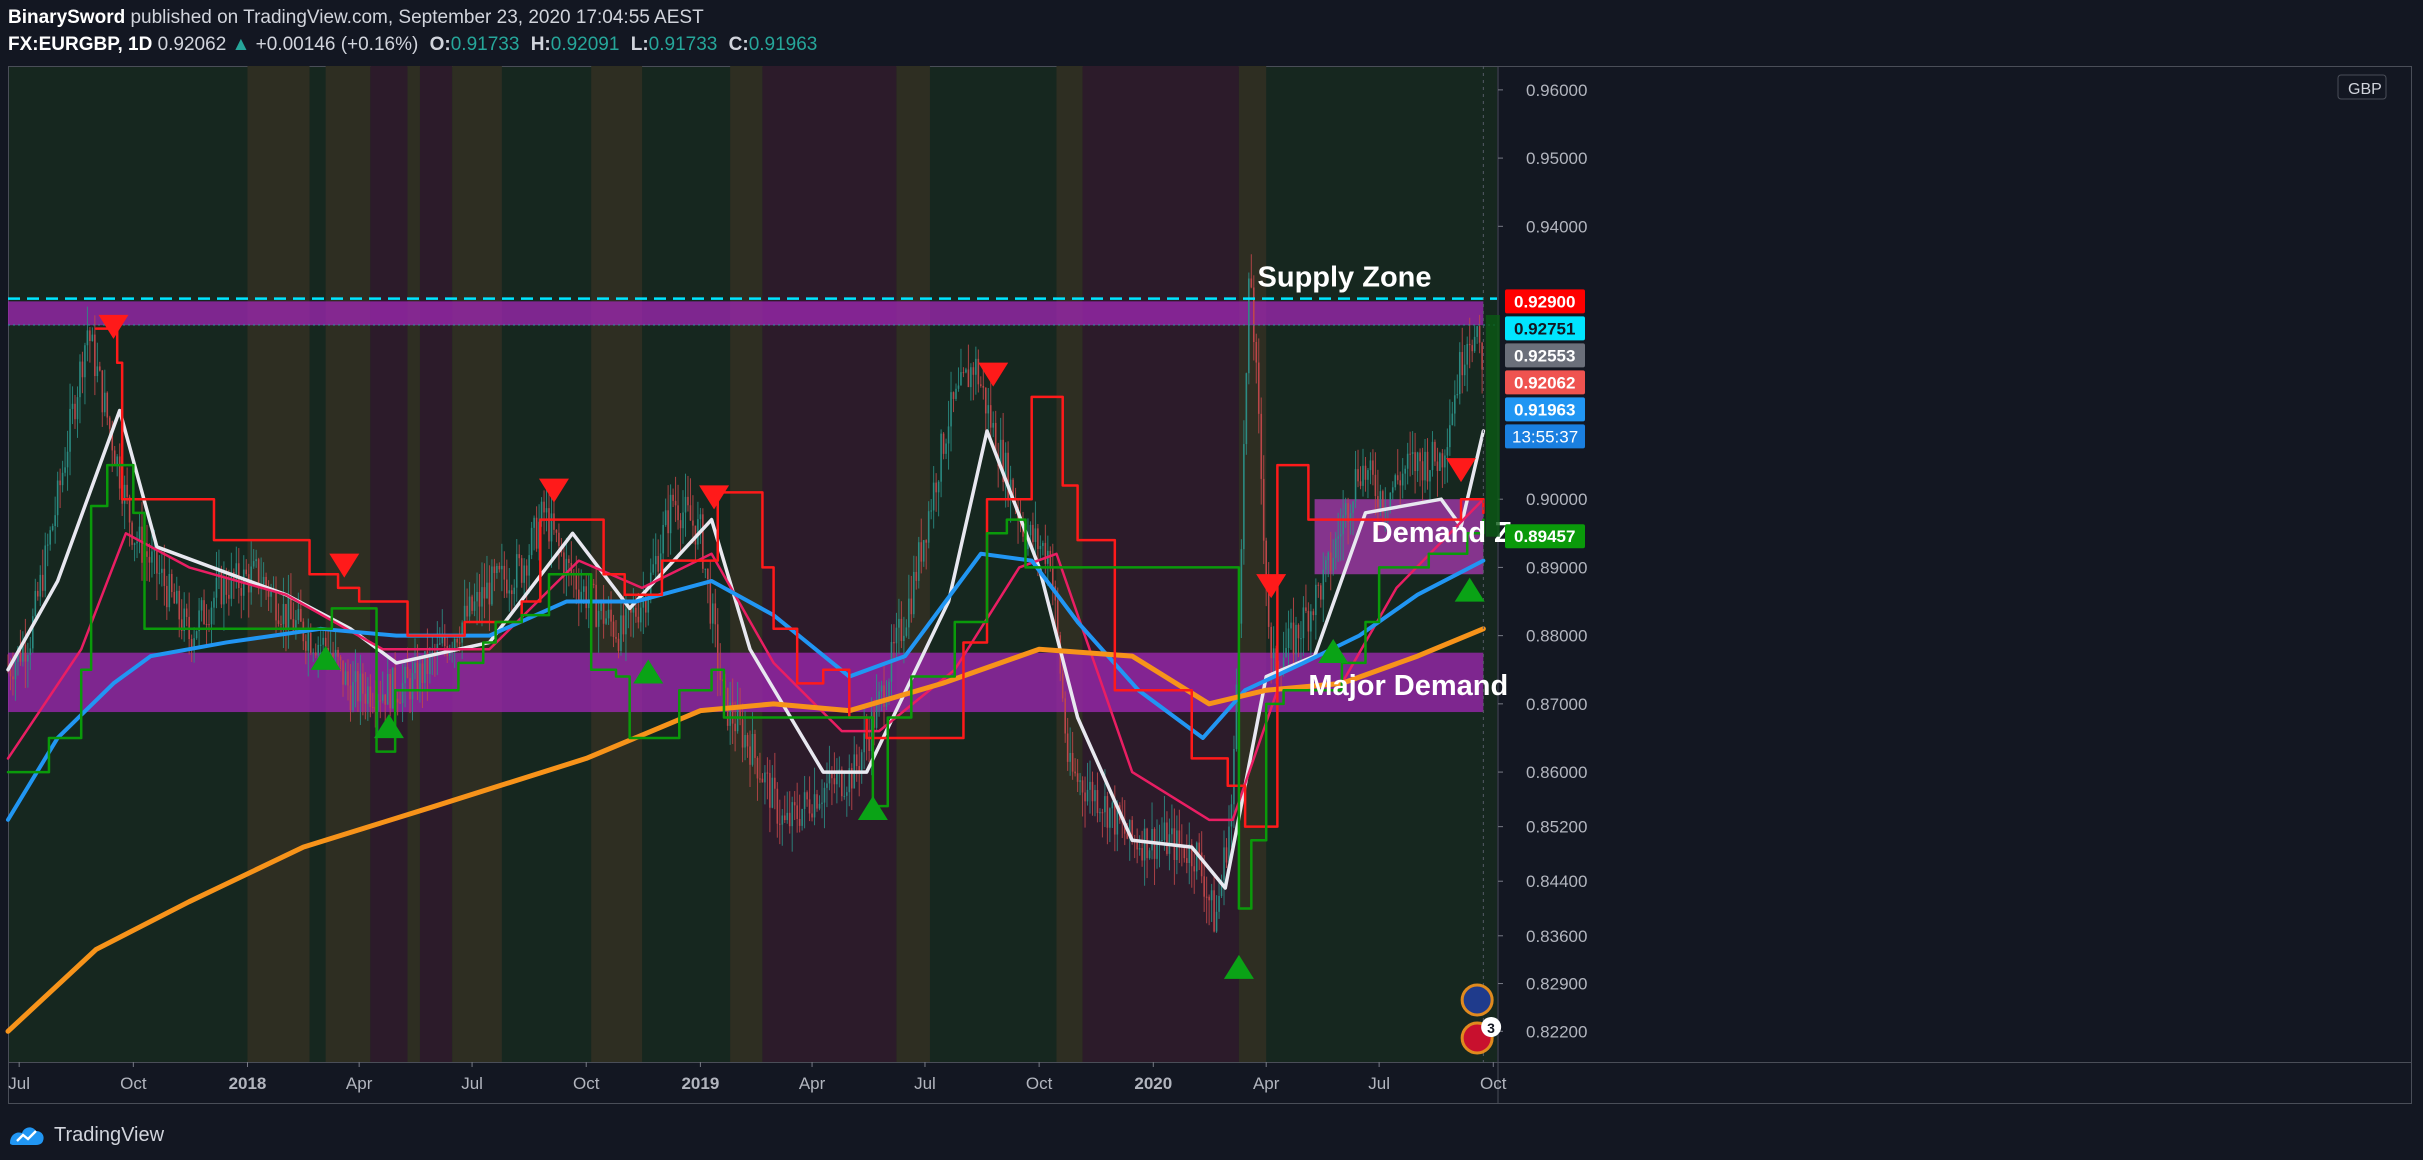 The width and height of the screenshot is (2423, 1160). I want to click on eu-flag-icon, so click(1477, 1000).